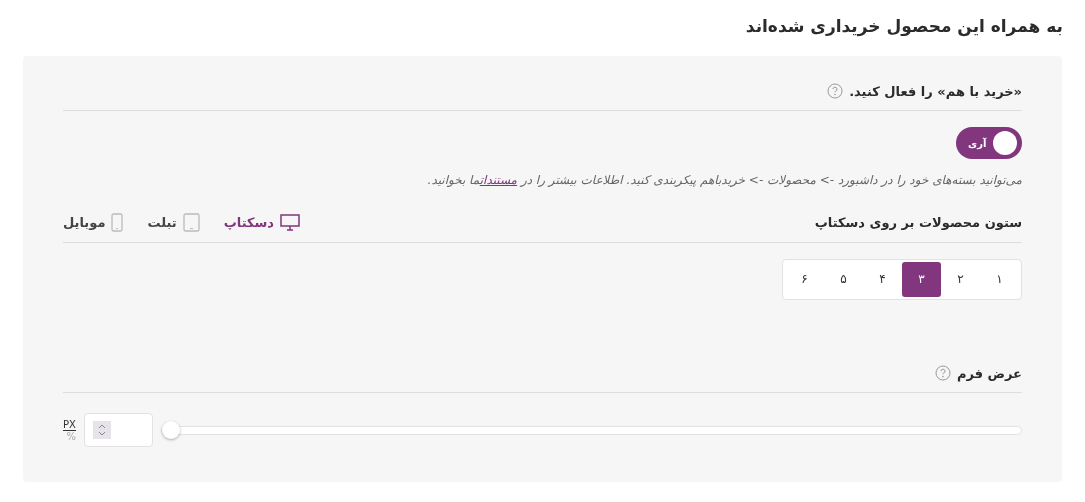  I want to click on unit-option: PX, so click(69, 424).